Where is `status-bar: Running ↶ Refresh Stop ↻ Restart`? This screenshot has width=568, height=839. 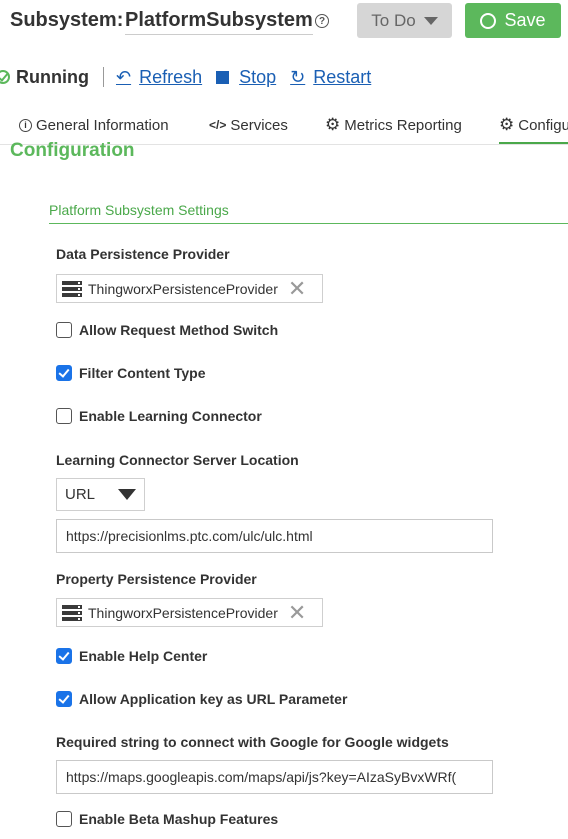
status-bar: Running ↶ Refresh Stop ↻ Restart is located at coordinates (192, 77).